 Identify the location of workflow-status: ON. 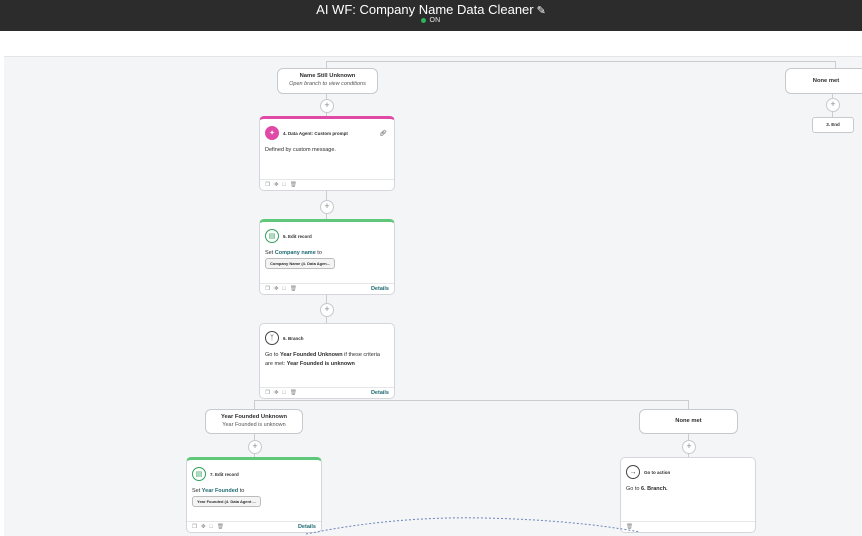
(431, 20).